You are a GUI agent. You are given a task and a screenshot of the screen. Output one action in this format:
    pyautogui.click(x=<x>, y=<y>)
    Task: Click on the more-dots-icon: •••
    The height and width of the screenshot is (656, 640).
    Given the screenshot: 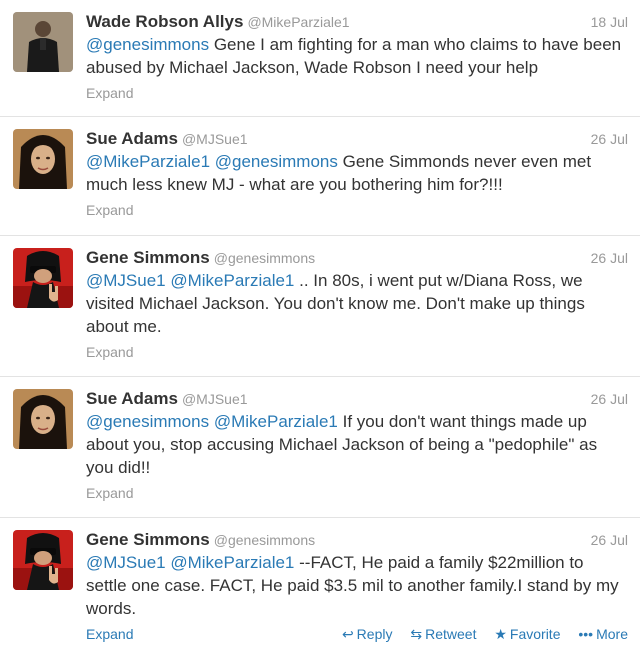 What is the action you would take?
    pyautogui.click(x=586, y=634)
    